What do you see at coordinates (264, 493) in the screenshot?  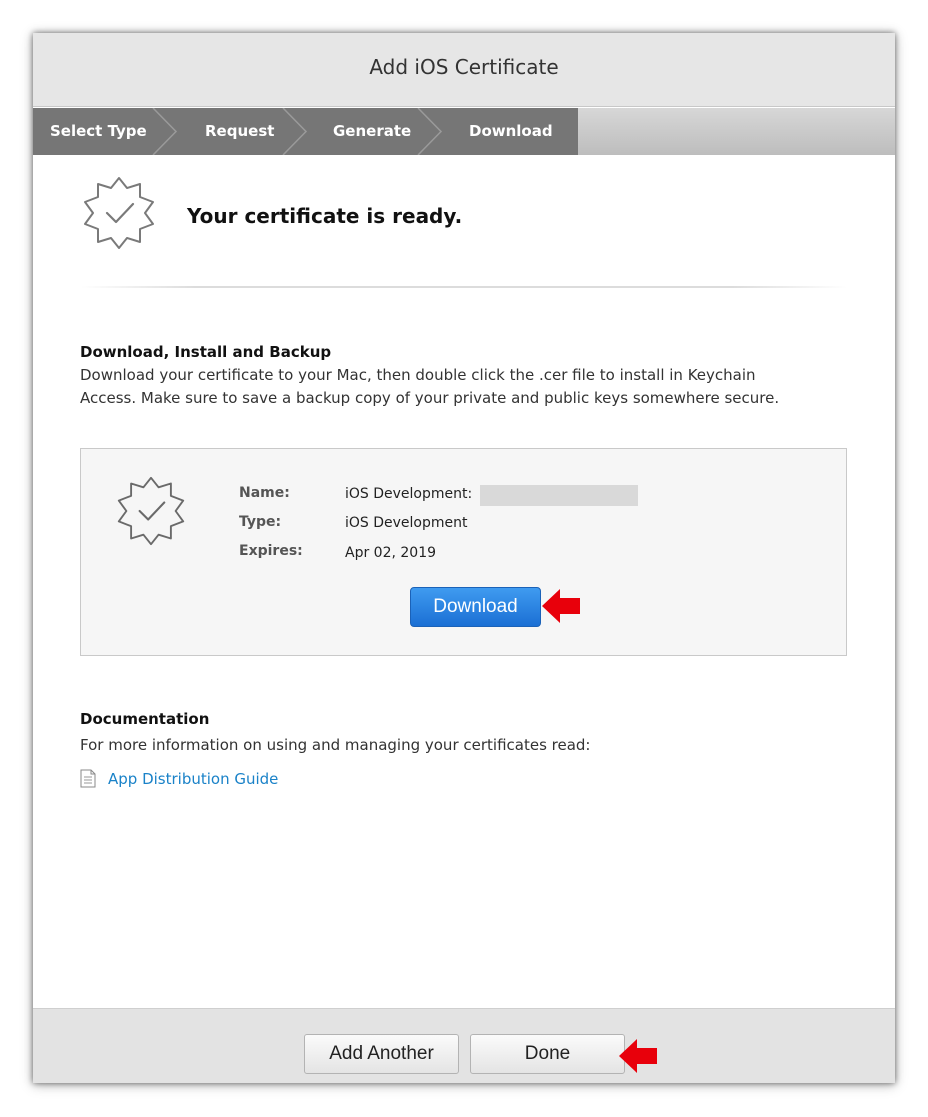 I see `name-label: Name:` at bounding box center [264, 493].